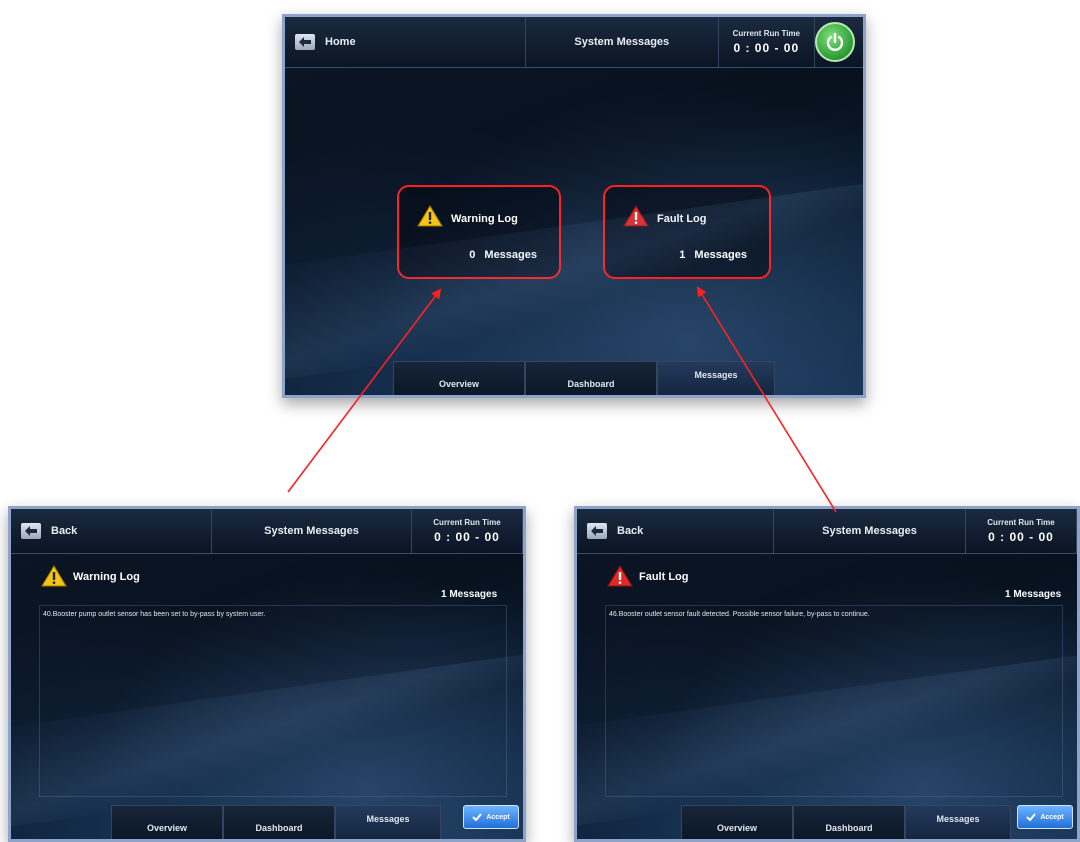 The image size is (1080, 842). What do you see at coordinates (405, 42) in the screenshot?
I see `home-button: Home` at bounding box center [405, 42].